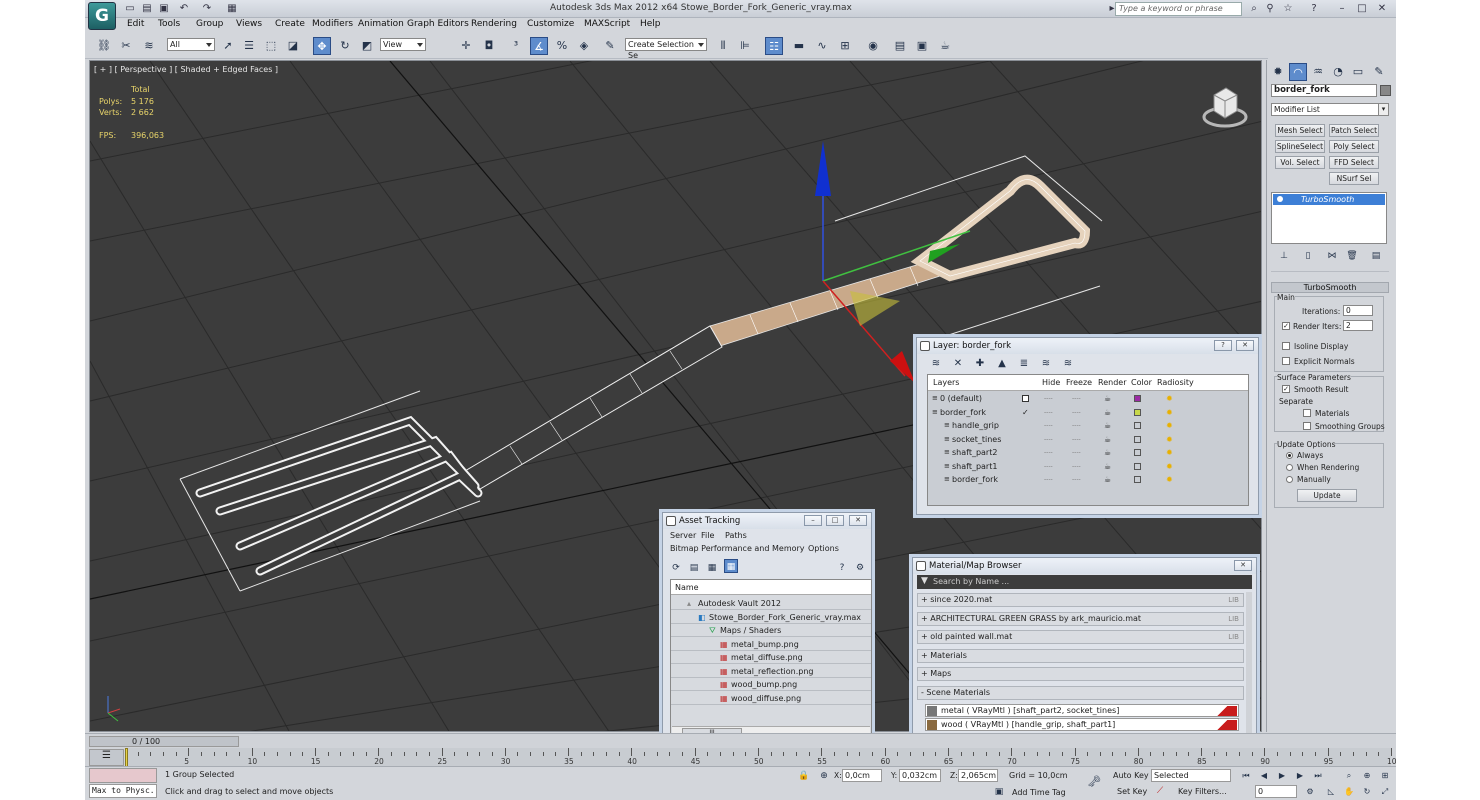 The width and height of the screenshot is (1480, 800). Describe the element at coordinates (1039, 792) in the screenshot. I see `add-time-tag: Add Time Tag` at that location.